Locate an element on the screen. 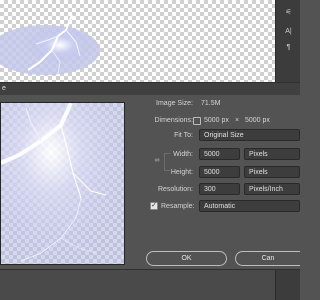  text-cursor-glyph: A| is located at coordinates (288, 31).